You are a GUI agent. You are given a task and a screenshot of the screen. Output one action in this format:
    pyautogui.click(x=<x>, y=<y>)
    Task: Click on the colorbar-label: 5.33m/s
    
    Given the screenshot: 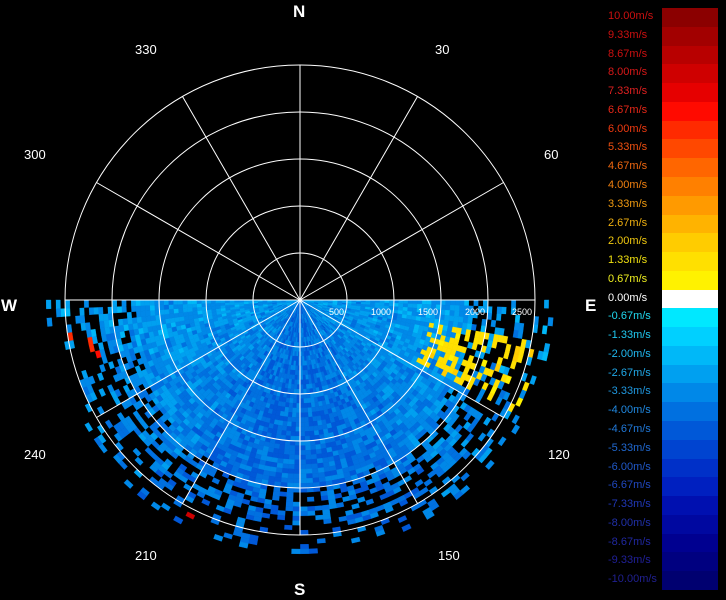 What is the action you would take?
    pyautogui.click(x=628, y=147)
    